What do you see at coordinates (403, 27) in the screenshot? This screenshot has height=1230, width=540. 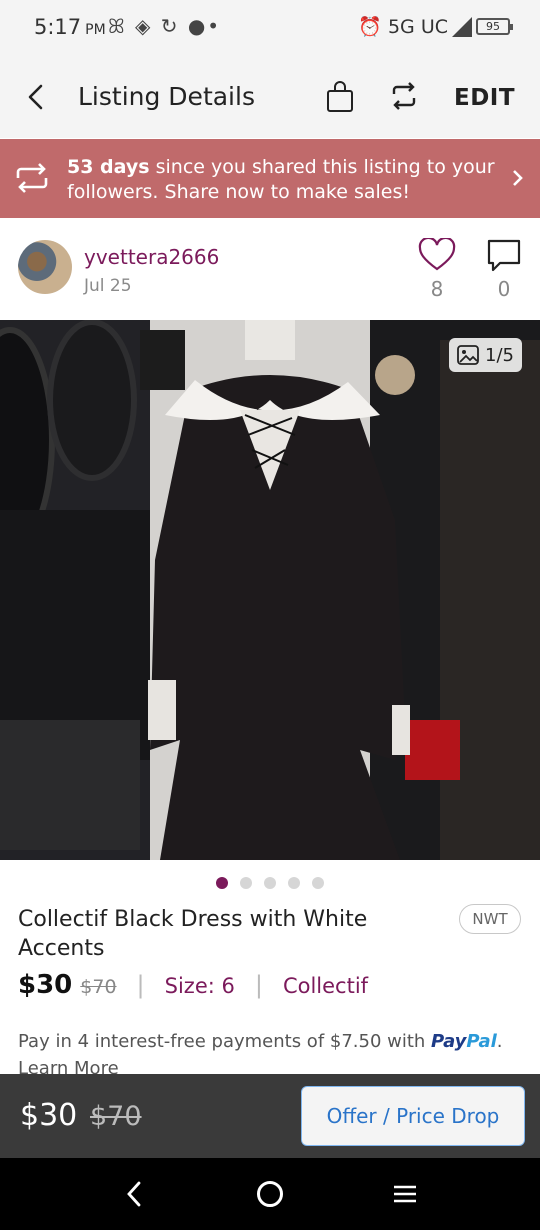 I see `network-label: ⏰ 5G UC` at bounding box center [403, 27].